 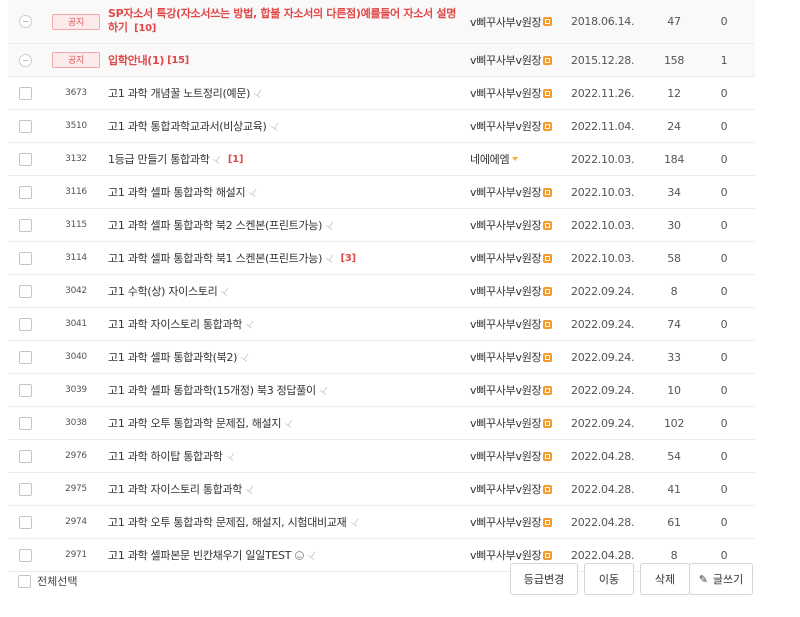 I want to click on post-number: 3114, so click(x=76, y=258).